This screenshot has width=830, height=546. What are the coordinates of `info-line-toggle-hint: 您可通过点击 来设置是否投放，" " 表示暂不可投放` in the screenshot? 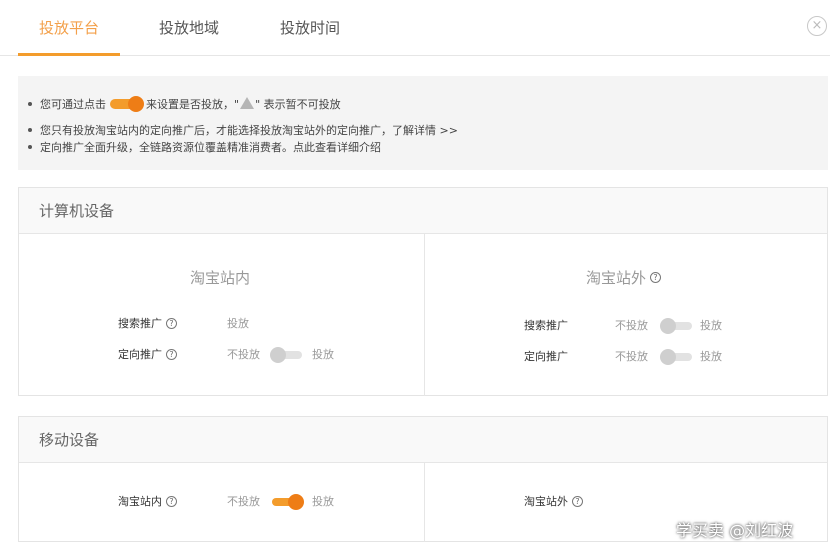 It's located at (184, 104).